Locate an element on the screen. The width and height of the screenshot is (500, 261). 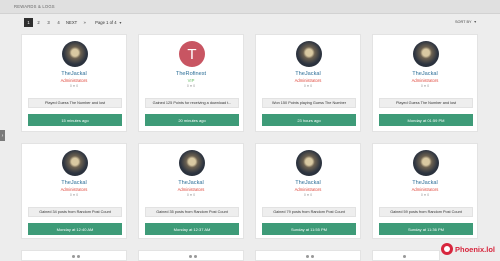
page-2-button: 2 is located at coordinates (38, 22).